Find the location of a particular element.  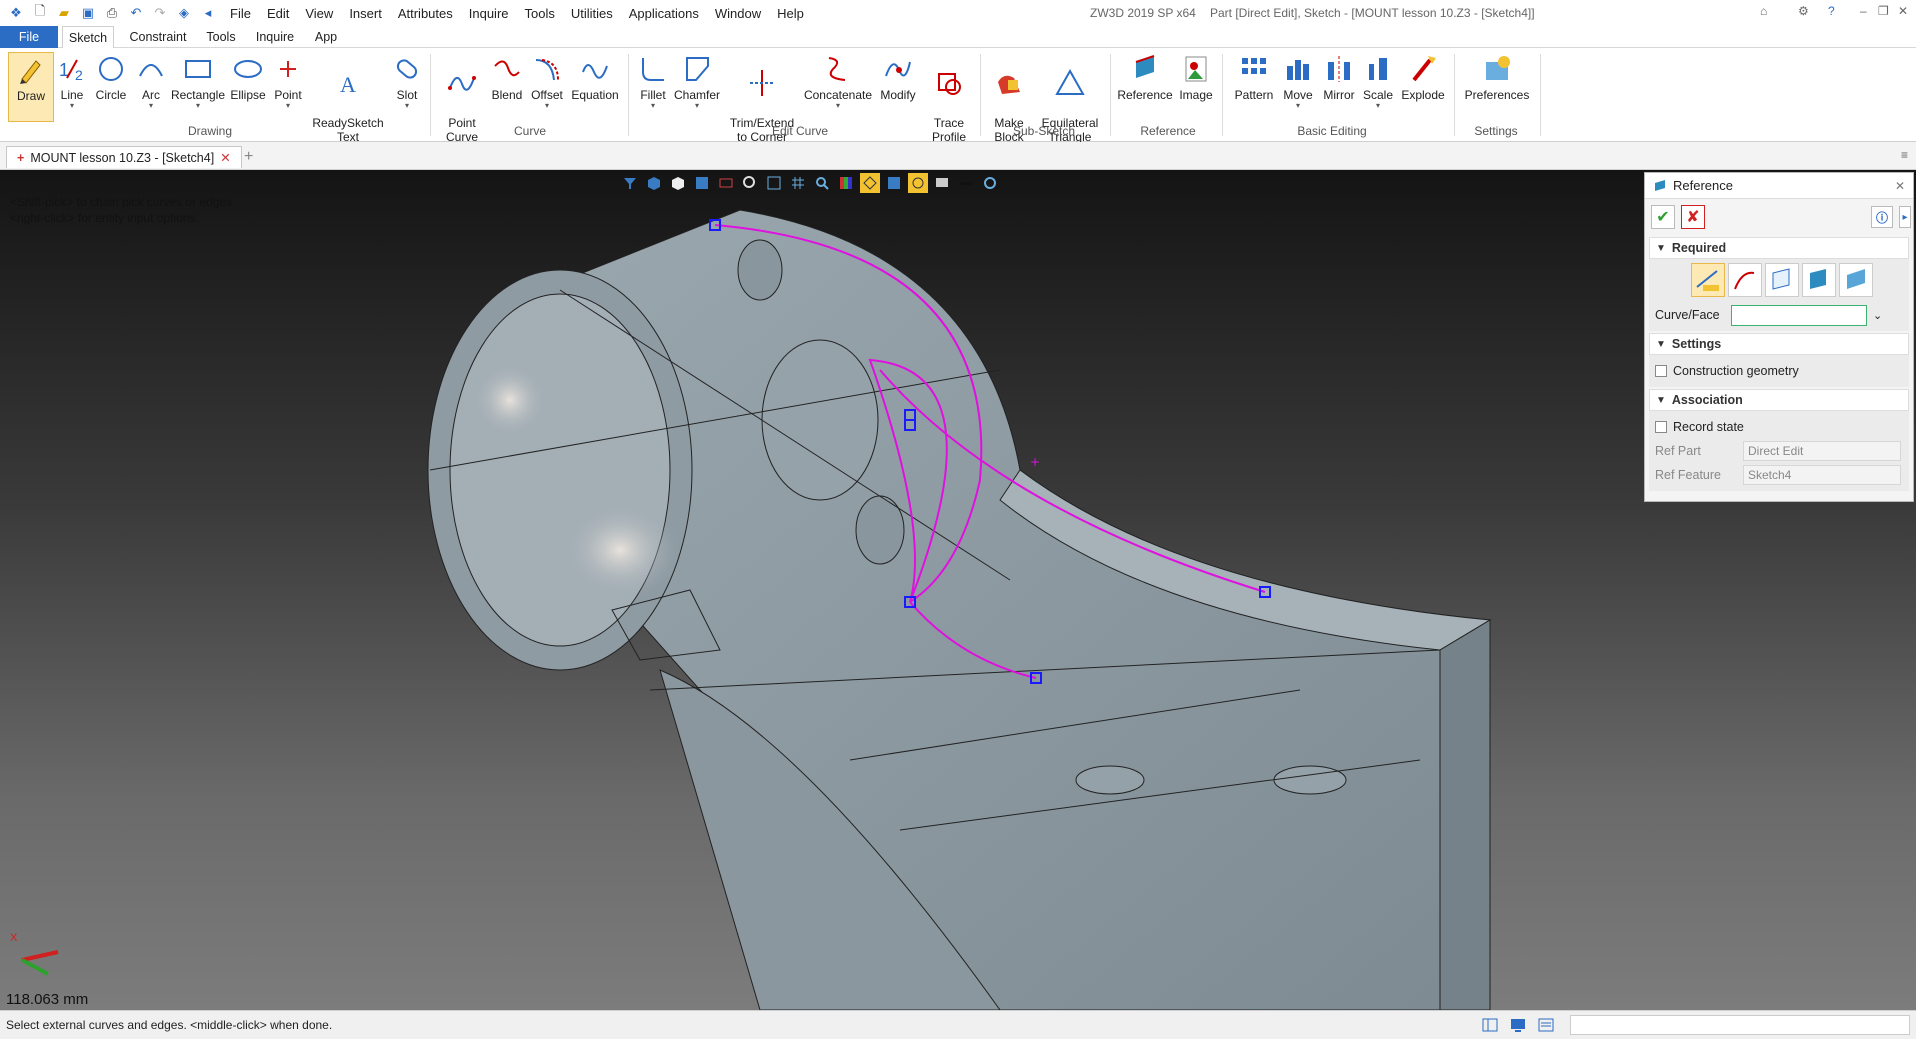

list-icon is located at coordinates (1546, 1025).